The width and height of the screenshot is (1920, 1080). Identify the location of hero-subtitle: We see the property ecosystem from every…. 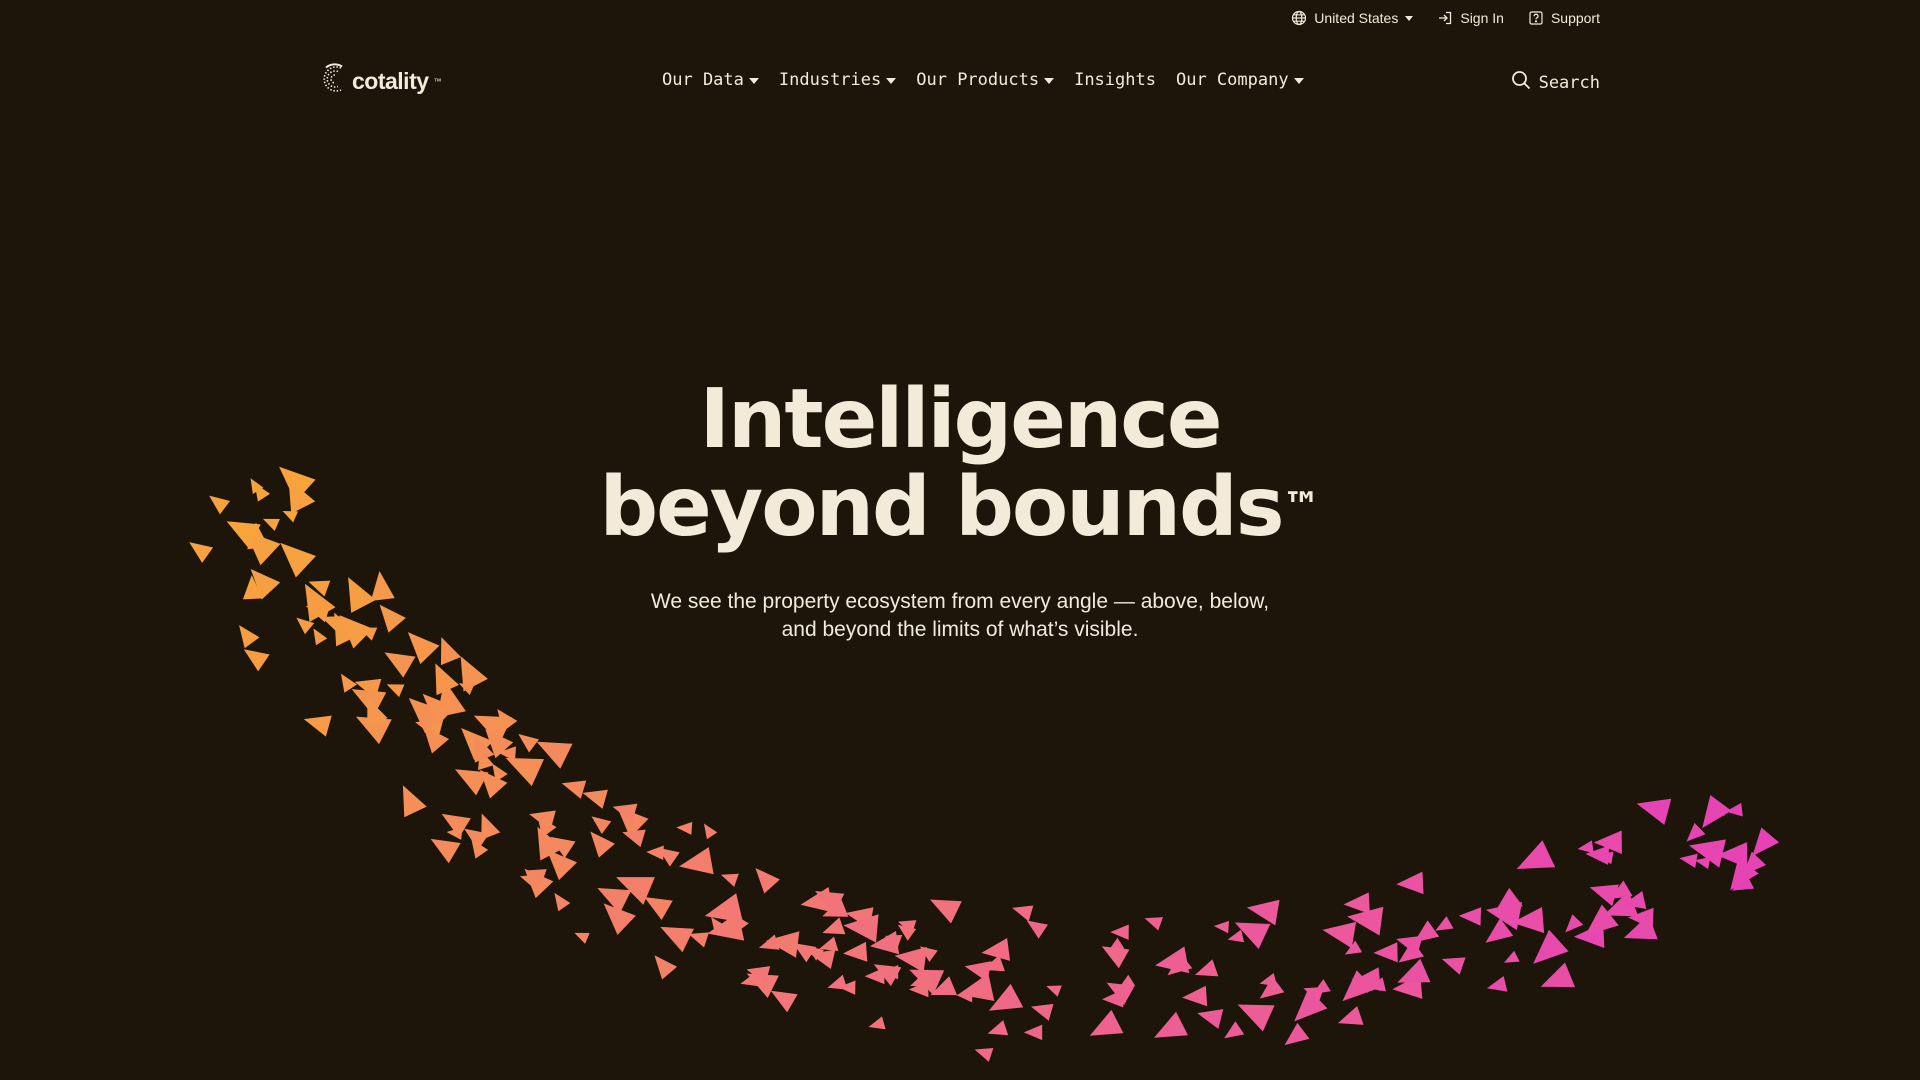
(960, 616).